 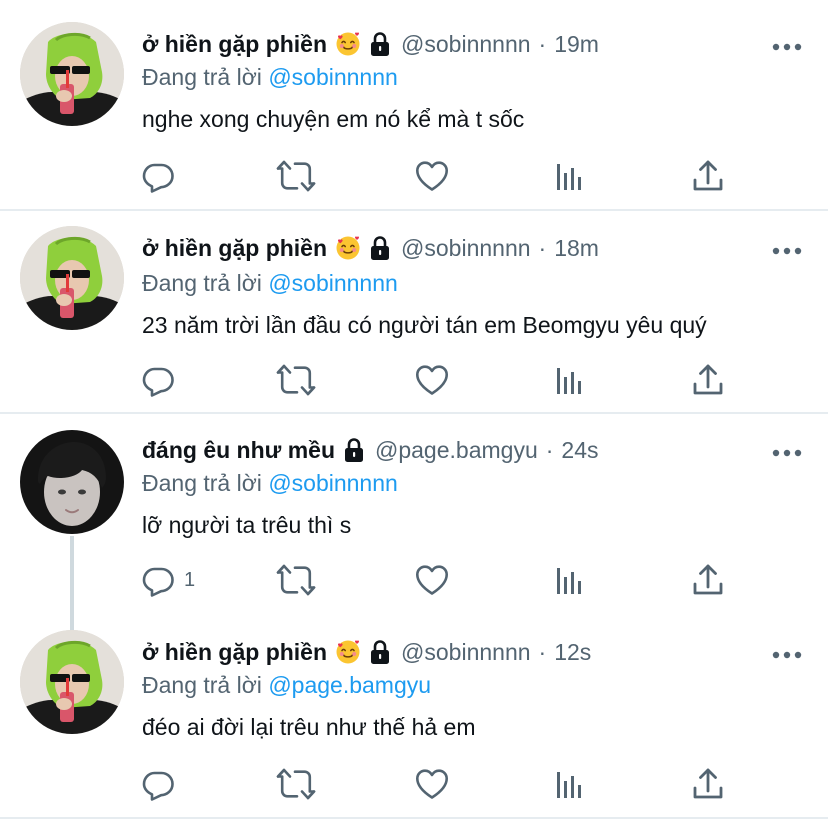 What do you see at coordinates (349, 685) in the screenshot?
I see `reply-mention-link: @page.bamgyu` at bounding box center [349, 685].